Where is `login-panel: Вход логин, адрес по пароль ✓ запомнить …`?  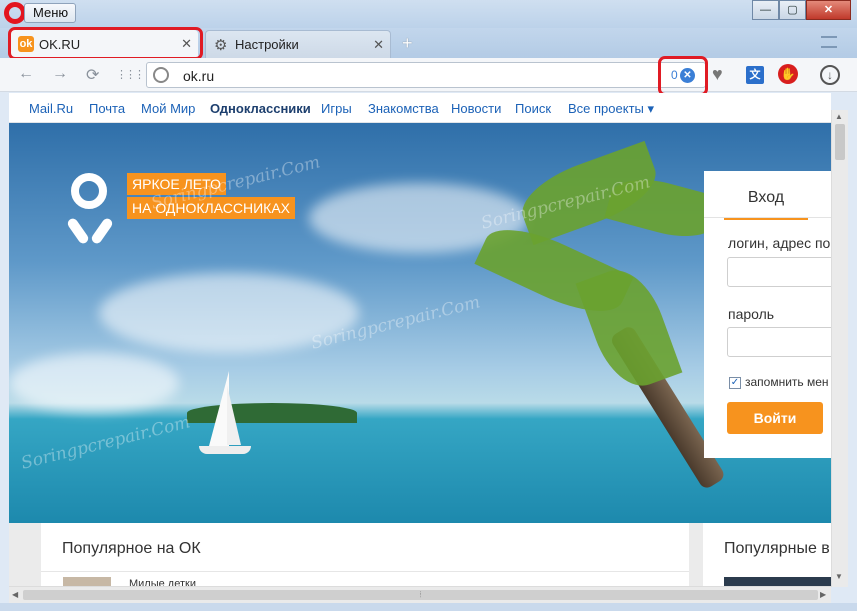 login-panel: Вход логин, адрес по пароль ✓ запомнить … is located at coordinates (770, 314).